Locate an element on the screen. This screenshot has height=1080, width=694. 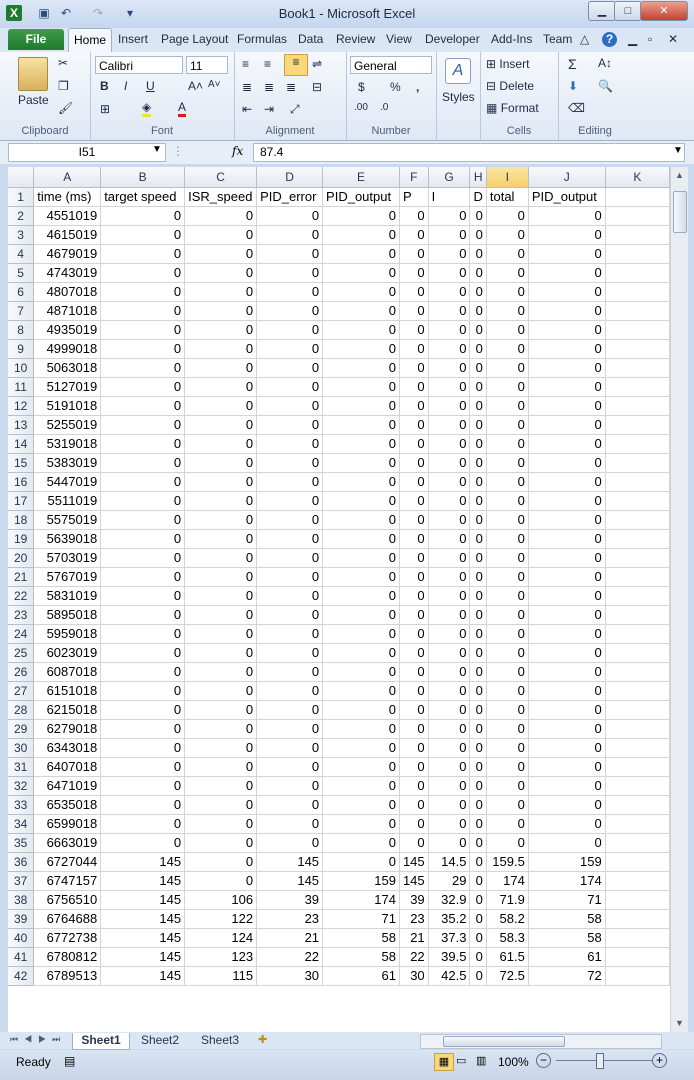
column-header-b: B is located at coordinates (143, 177).